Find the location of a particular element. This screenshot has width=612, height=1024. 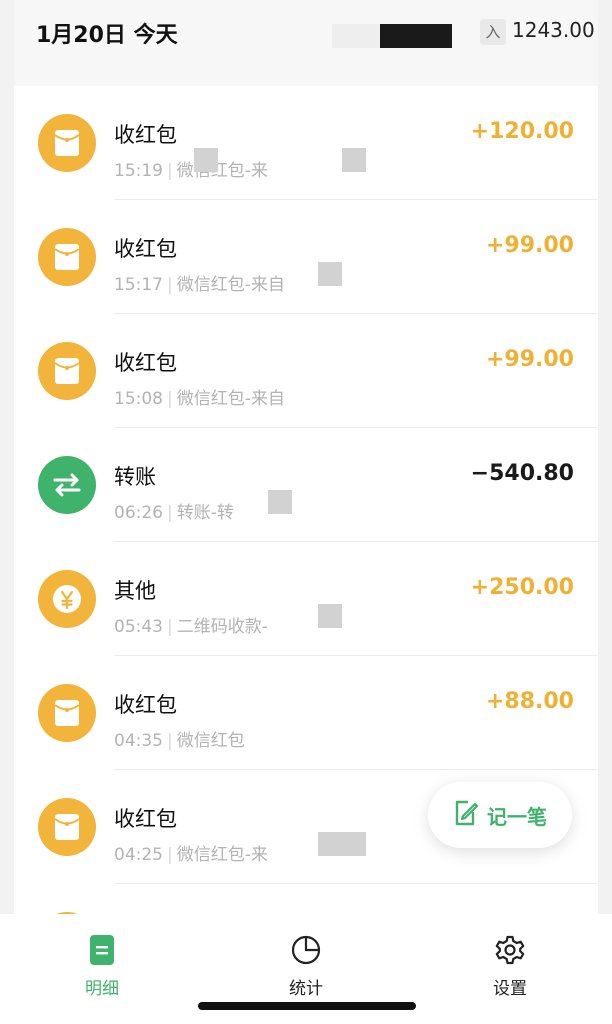

transaction-meta: 15:08 | 微信红包-来自 is located at coordinates (199, 396).